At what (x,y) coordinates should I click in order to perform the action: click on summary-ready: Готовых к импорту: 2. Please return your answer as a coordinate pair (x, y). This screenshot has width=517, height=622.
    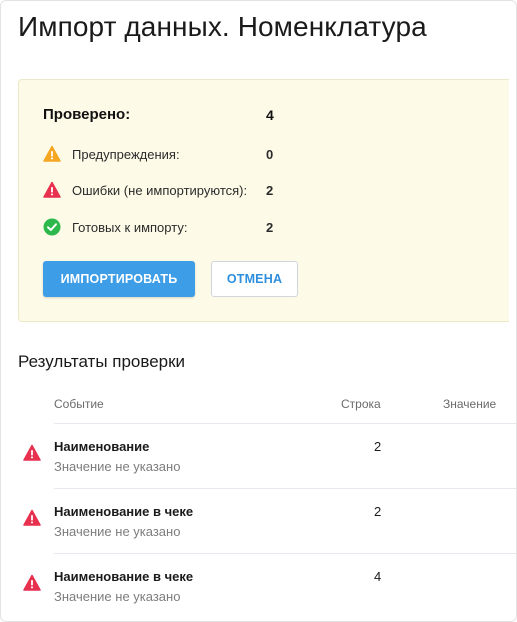
    Looking at the image, I should click on (158, 227).